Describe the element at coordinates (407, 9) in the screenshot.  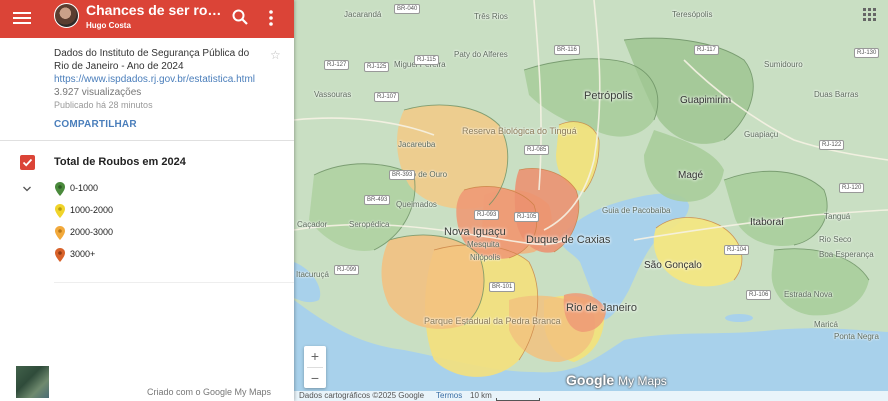
I see `road-shield: BR-040` at that location.